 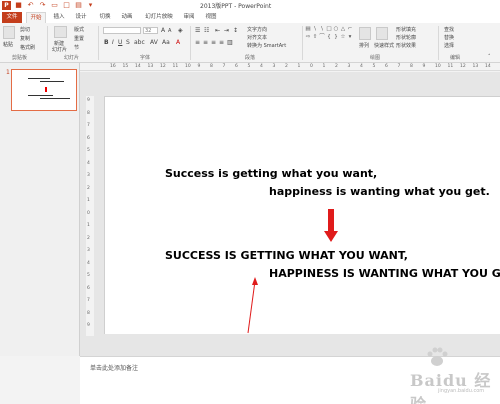 I want to click on shape-outline-button: 形状轮廓, so click(x=406, y=37).